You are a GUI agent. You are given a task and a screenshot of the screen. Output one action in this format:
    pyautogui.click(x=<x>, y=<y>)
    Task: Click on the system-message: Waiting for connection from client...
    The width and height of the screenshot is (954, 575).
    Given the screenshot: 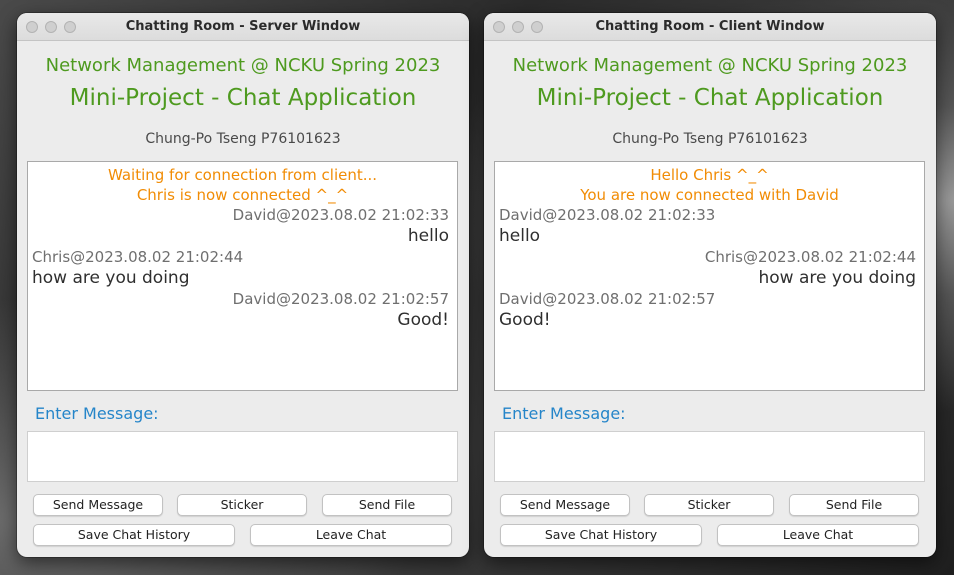 What is the action you would take?
    pyautogui.click(x=242, y=175)
    